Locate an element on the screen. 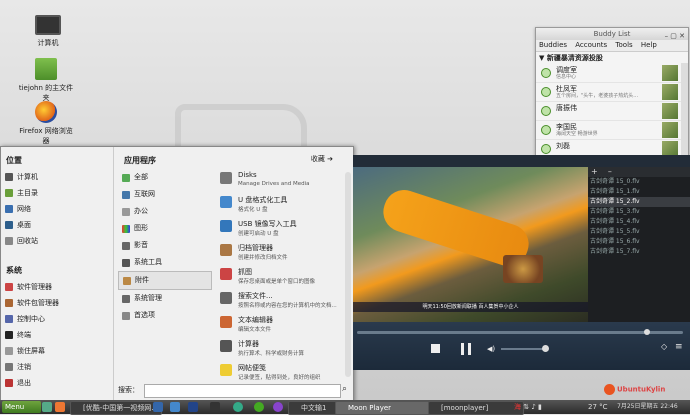 Image resolution: width=690 pixels, height=415 pixels. volume-knob is located at coordinates (545, 348).